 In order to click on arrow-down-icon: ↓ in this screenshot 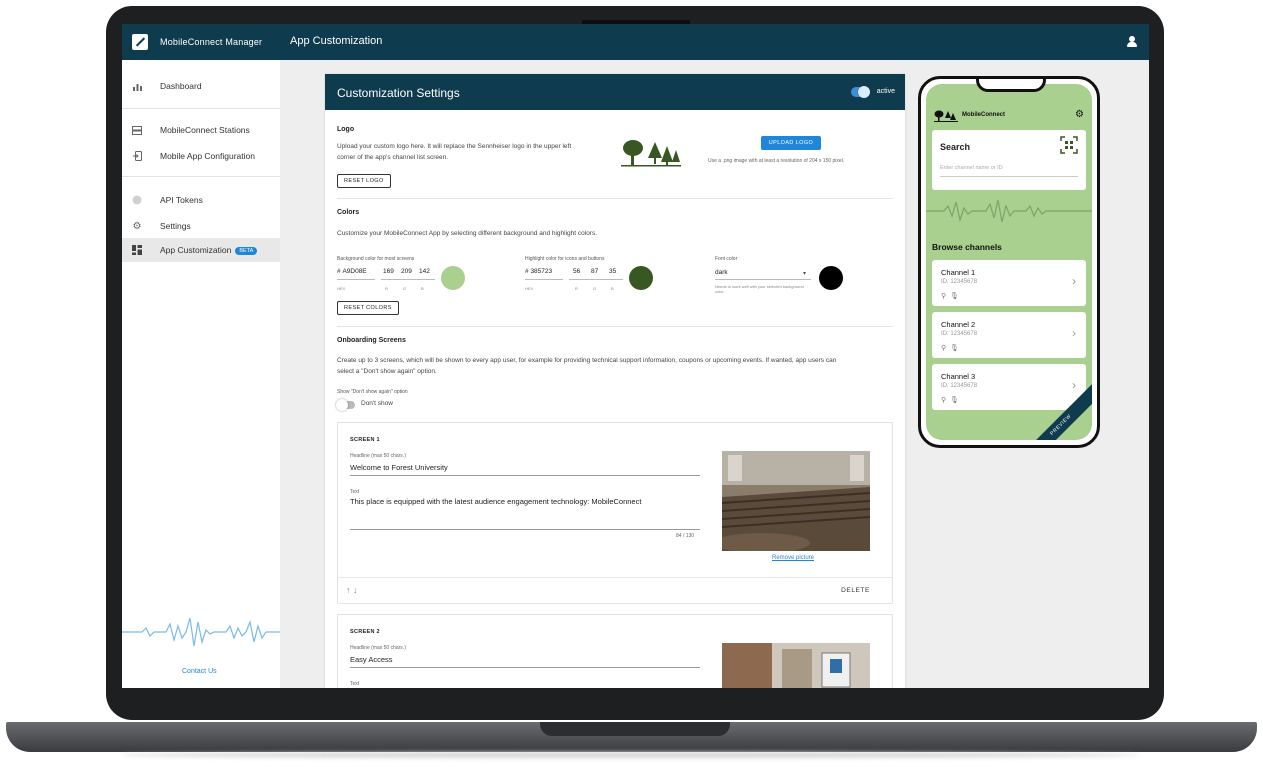, I will do `click(355, 590)`.